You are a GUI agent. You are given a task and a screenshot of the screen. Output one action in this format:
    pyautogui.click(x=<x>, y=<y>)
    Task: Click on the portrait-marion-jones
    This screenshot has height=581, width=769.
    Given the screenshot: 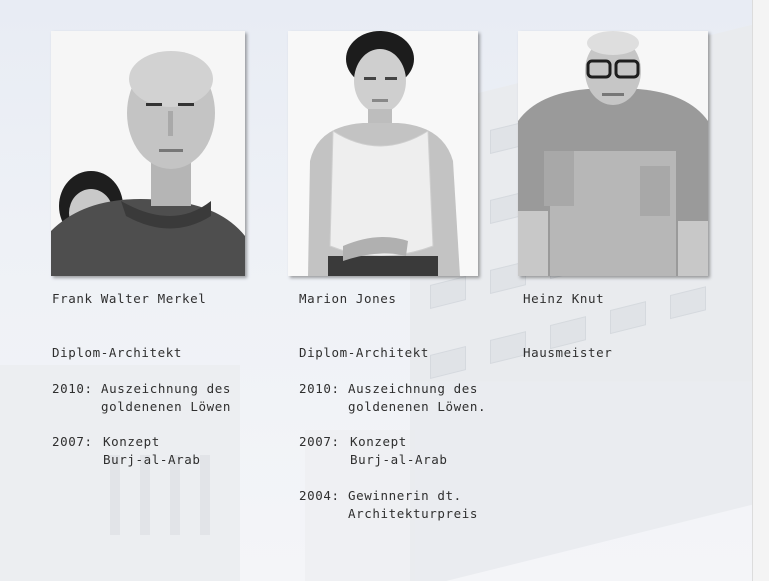 What is the action you would take?
    pyautogui.click(x=383, y=153)
    